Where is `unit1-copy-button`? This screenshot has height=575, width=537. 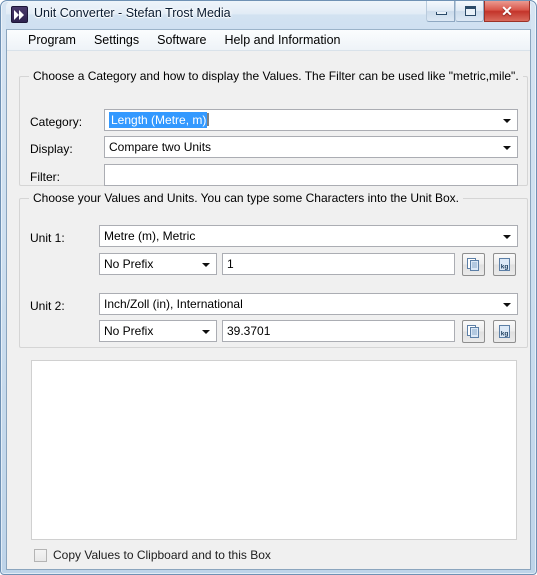
unit1-copy-button is located at coordinates (473, 264).